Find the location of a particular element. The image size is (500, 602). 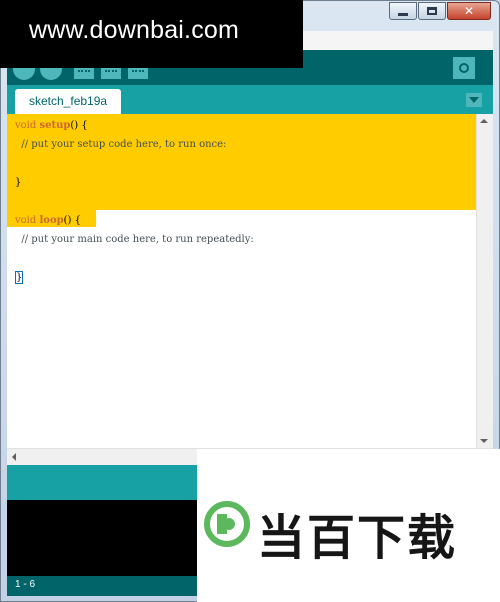

close-icon: ✕ is located at coordinates (469, 11).